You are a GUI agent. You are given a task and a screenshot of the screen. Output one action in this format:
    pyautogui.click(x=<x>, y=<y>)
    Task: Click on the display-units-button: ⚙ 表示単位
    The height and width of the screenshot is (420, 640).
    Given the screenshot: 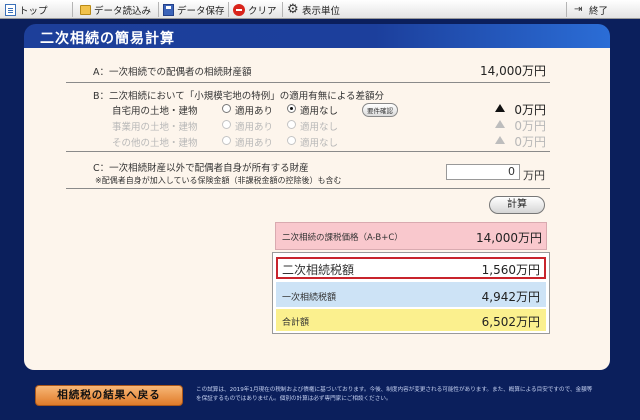 What is the action you would take?
    pyautogui.click(x=313, y=9)
    